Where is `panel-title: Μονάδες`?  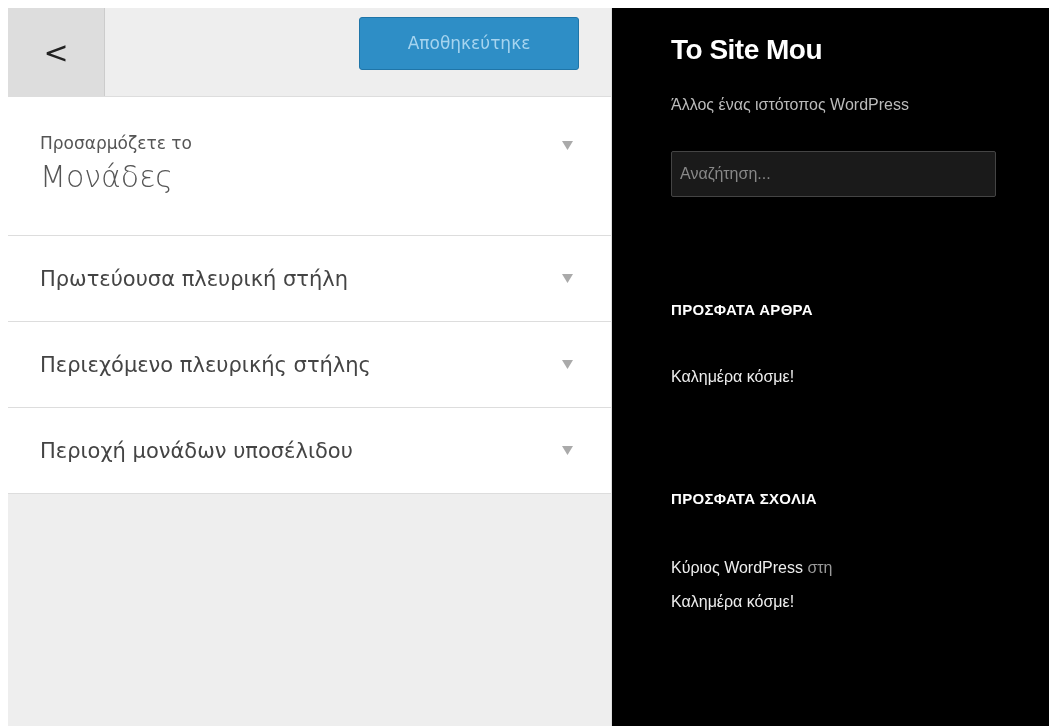
panel-title: Μονάδες is located at coordinates (107, 176).